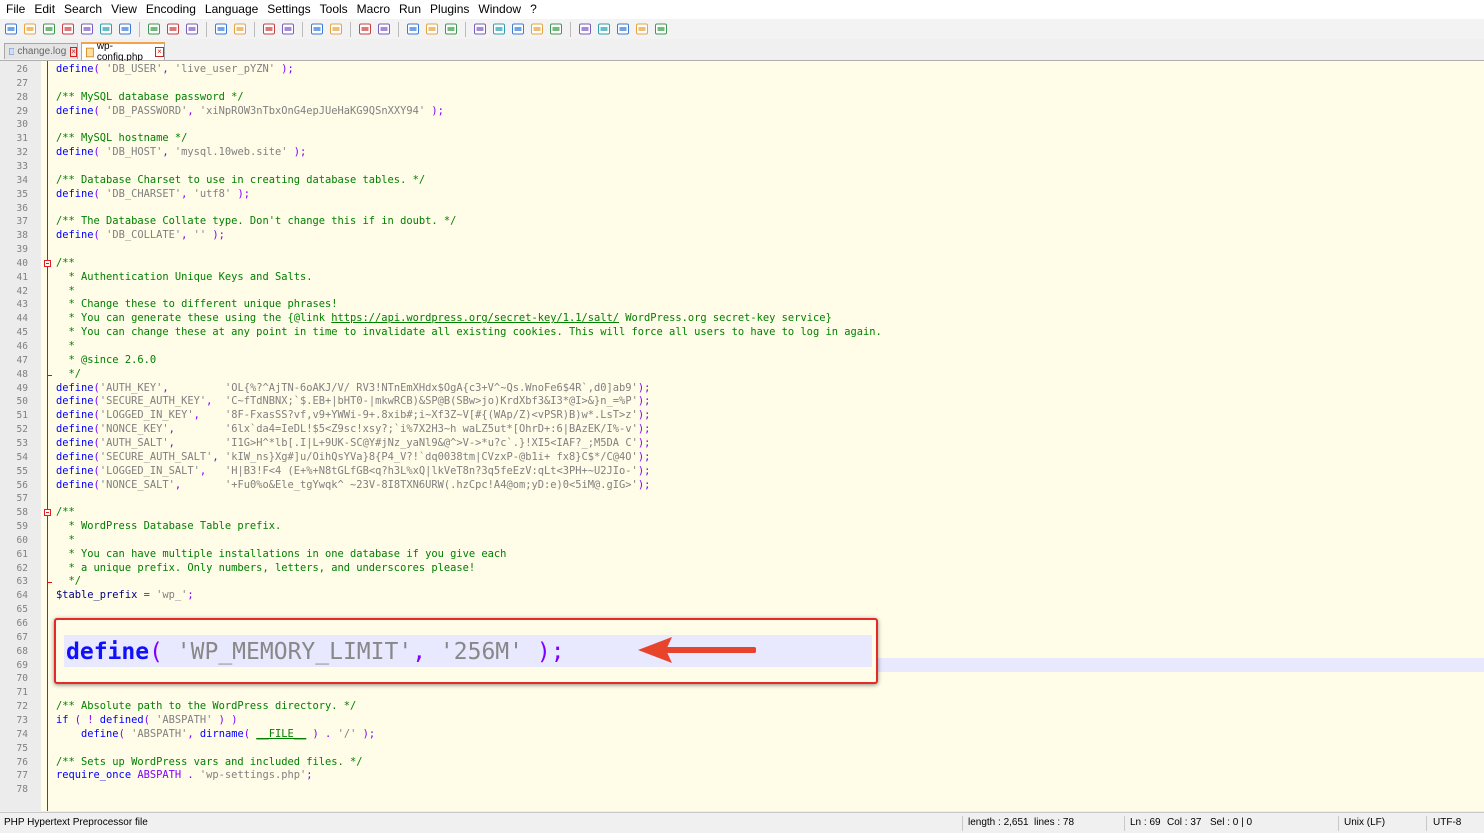 The width and height of the screenshot is (1484, 833). I want to click on line-number: 46, so click(22, 346).